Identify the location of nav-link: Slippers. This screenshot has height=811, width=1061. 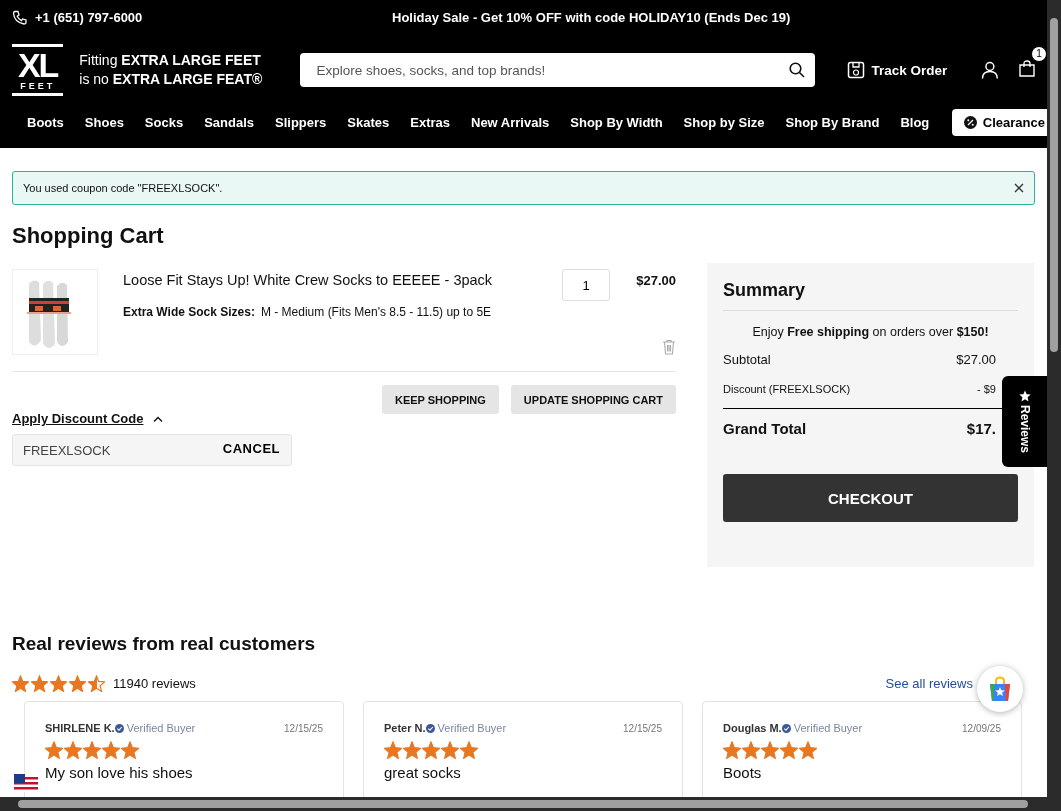
(300, 122).